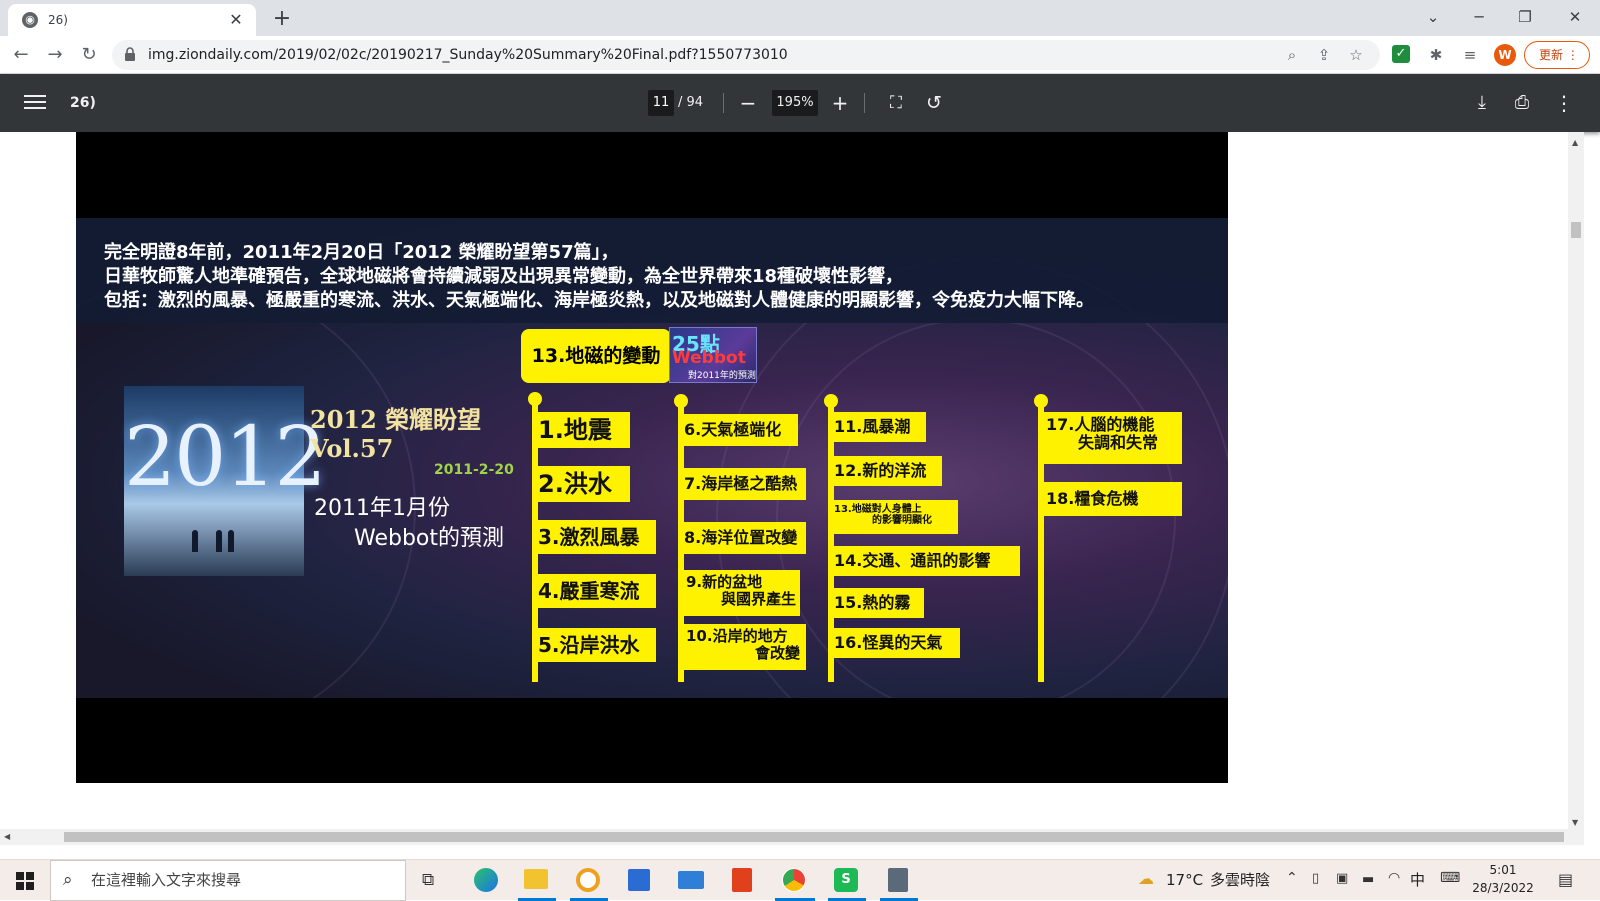 Image resolution: width=1600 pixels, height=901 pixels. I want to click on weather-text: 多雲時陰, so click(1240, 880).